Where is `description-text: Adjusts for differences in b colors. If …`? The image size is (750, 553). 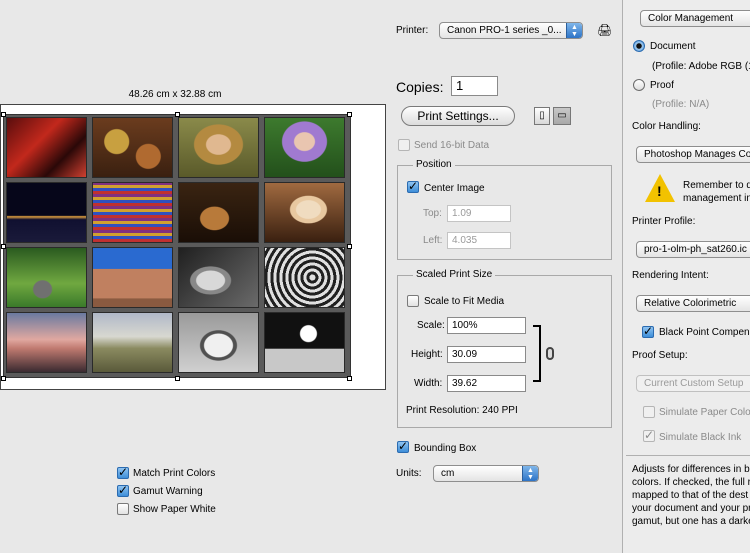 description-text: Adjusts for differences in b colors. If … is located at coordinates (691, 495).